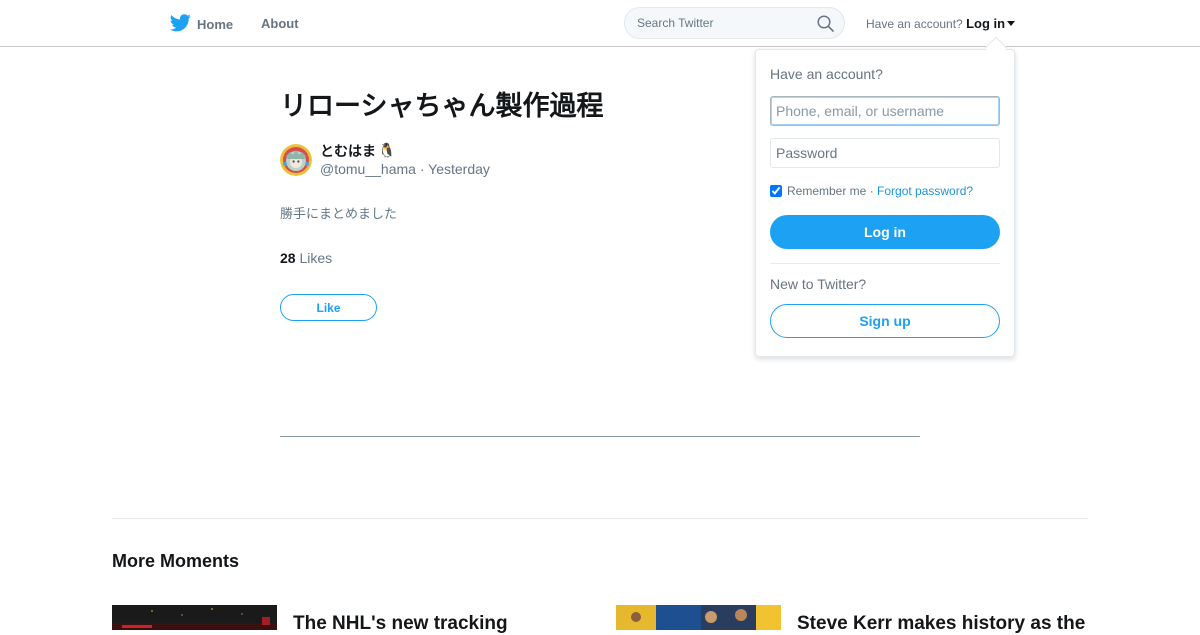  Describe the element at coordinates (600, 518) in the screenshot. I see `section-divider` at that location.